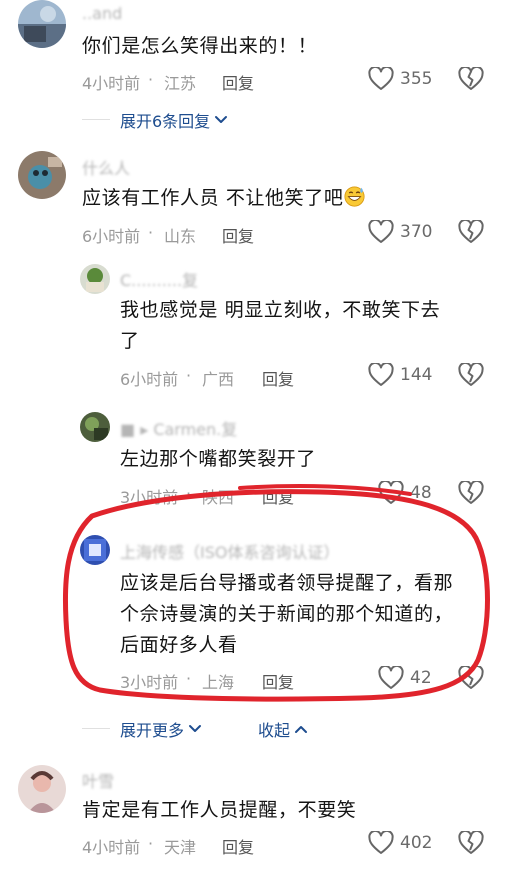 This screenshot has height=874, width=509. What do you see at coordinates (301, 729) in the screenshot?
I see `chevron-up-icon` at bounding box center [301, 729].